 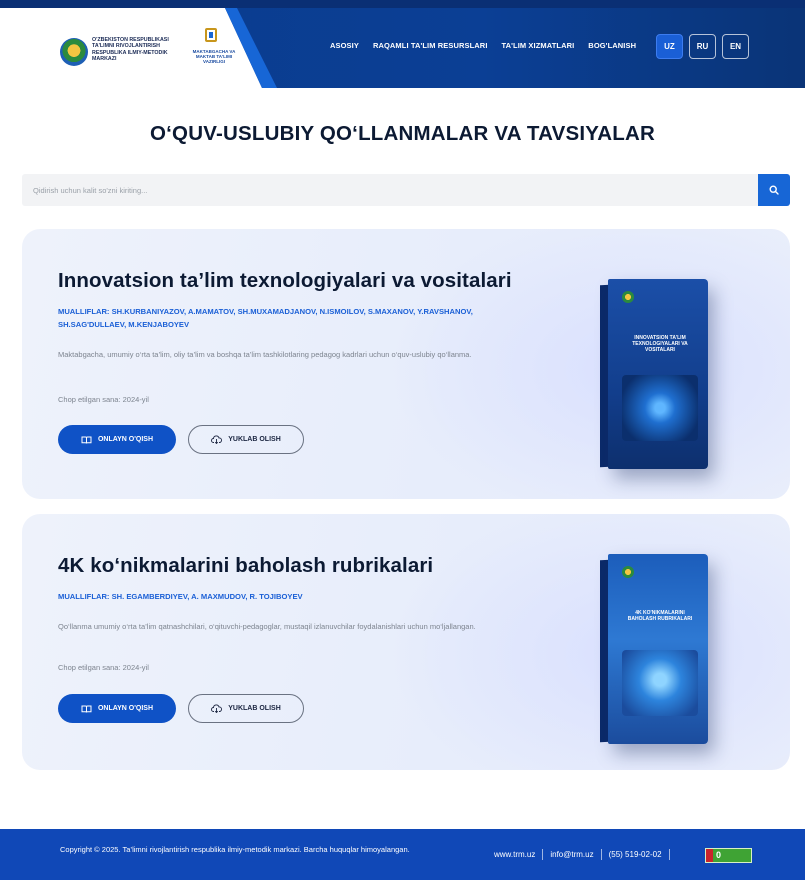 What do you see at coordinates (245, 566) in the screenshot?
I see `book-title: 4K ko‘nikmalarini baholash rubrikalari` at bounding box center [245, 566].